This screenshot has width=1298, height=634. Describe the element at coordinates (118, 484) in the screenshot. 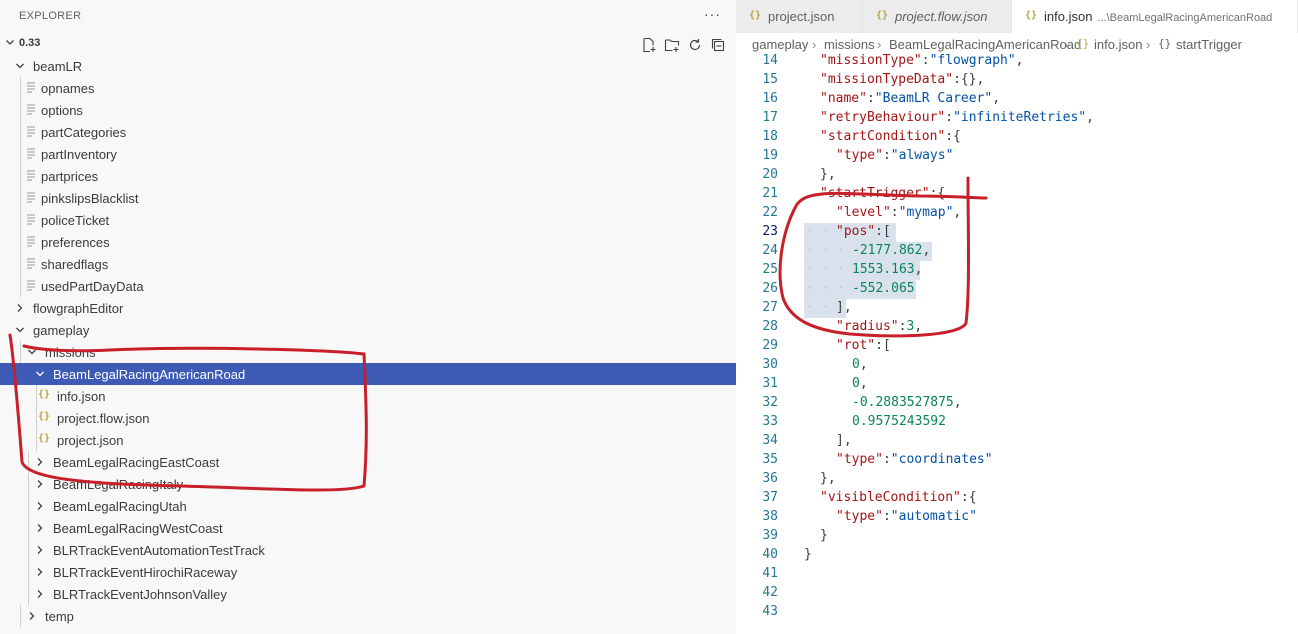

I see `tree-item-label: BeamLegalRacingItaly` at that location.